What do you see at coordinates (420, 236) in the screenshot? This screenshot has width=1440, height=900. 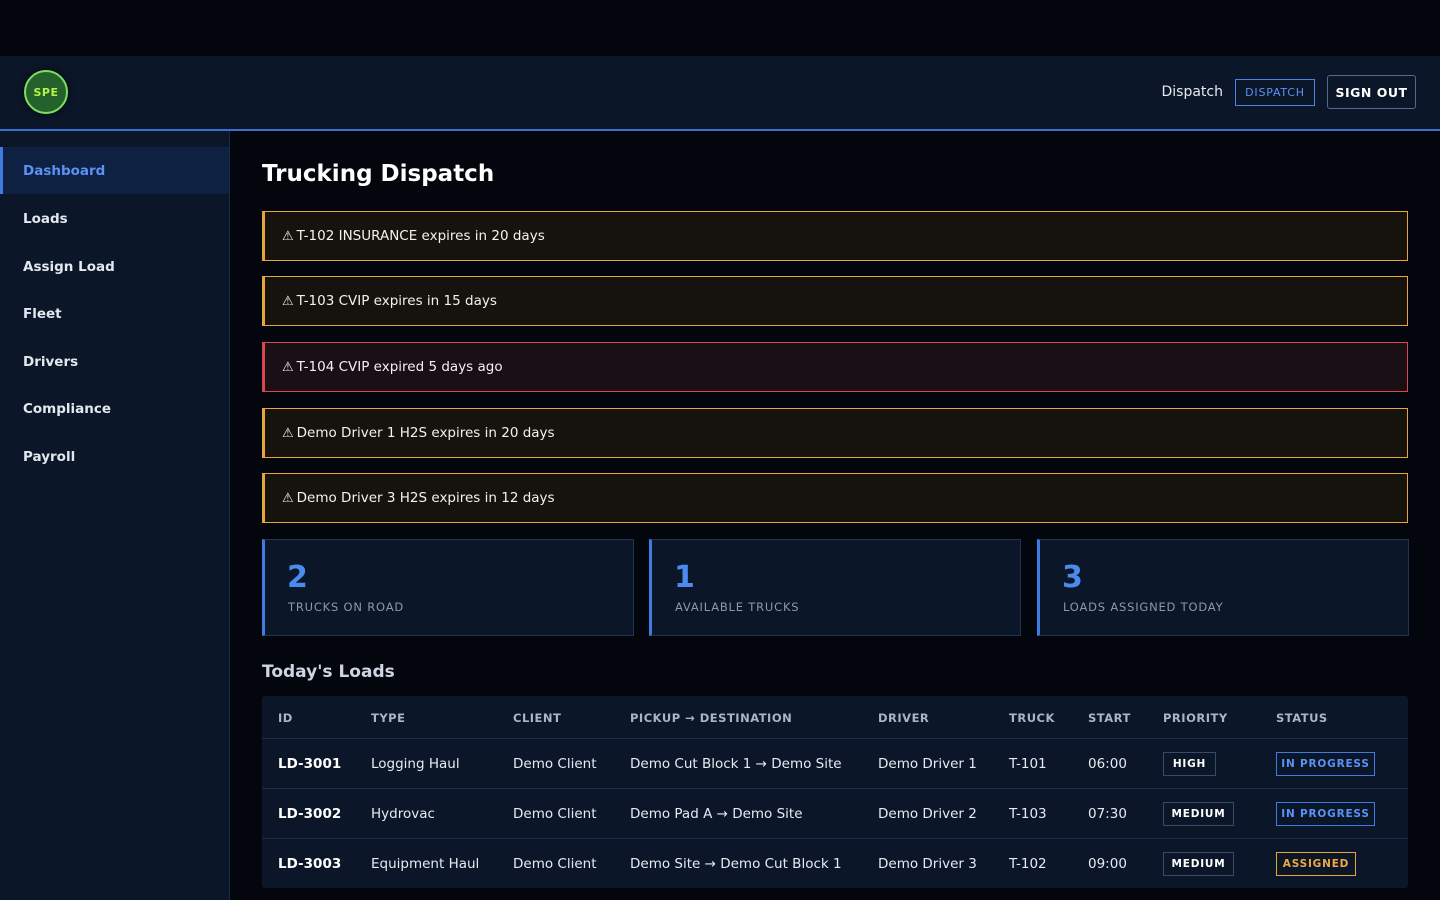 I see `alert-text: T-102 INSURANCE expires in 20 days` at bounding box center [420, 236].